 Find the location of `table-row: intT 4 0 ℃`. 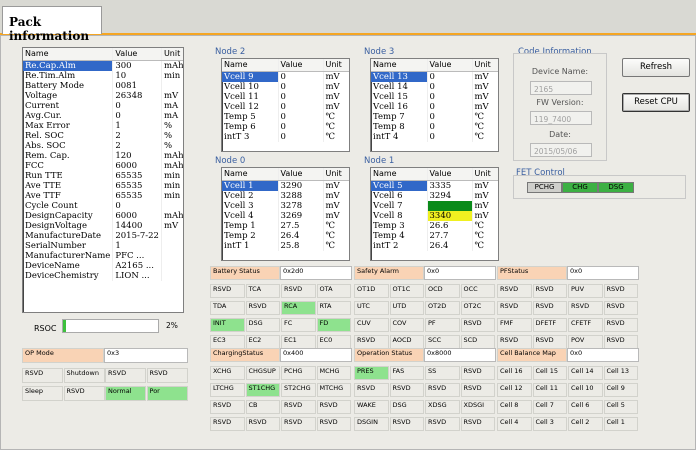

table-row: intT 4 0 ℃ is located at coordinates (434, 137).